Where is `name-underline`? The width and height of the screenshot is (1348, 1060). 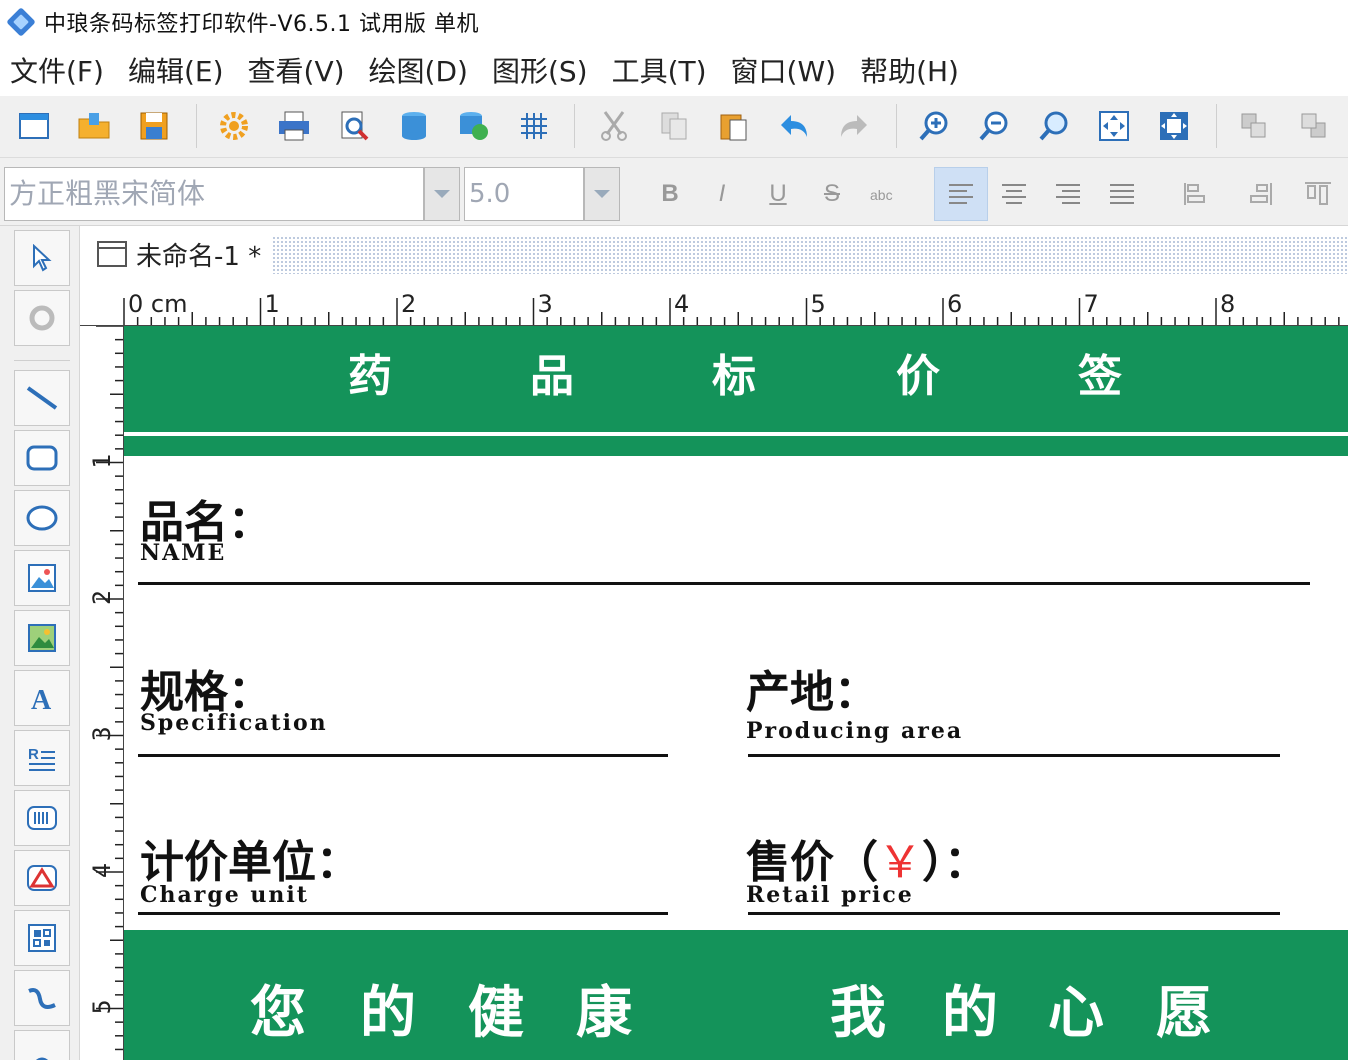
name-underline is located at coordinates (724, 583).